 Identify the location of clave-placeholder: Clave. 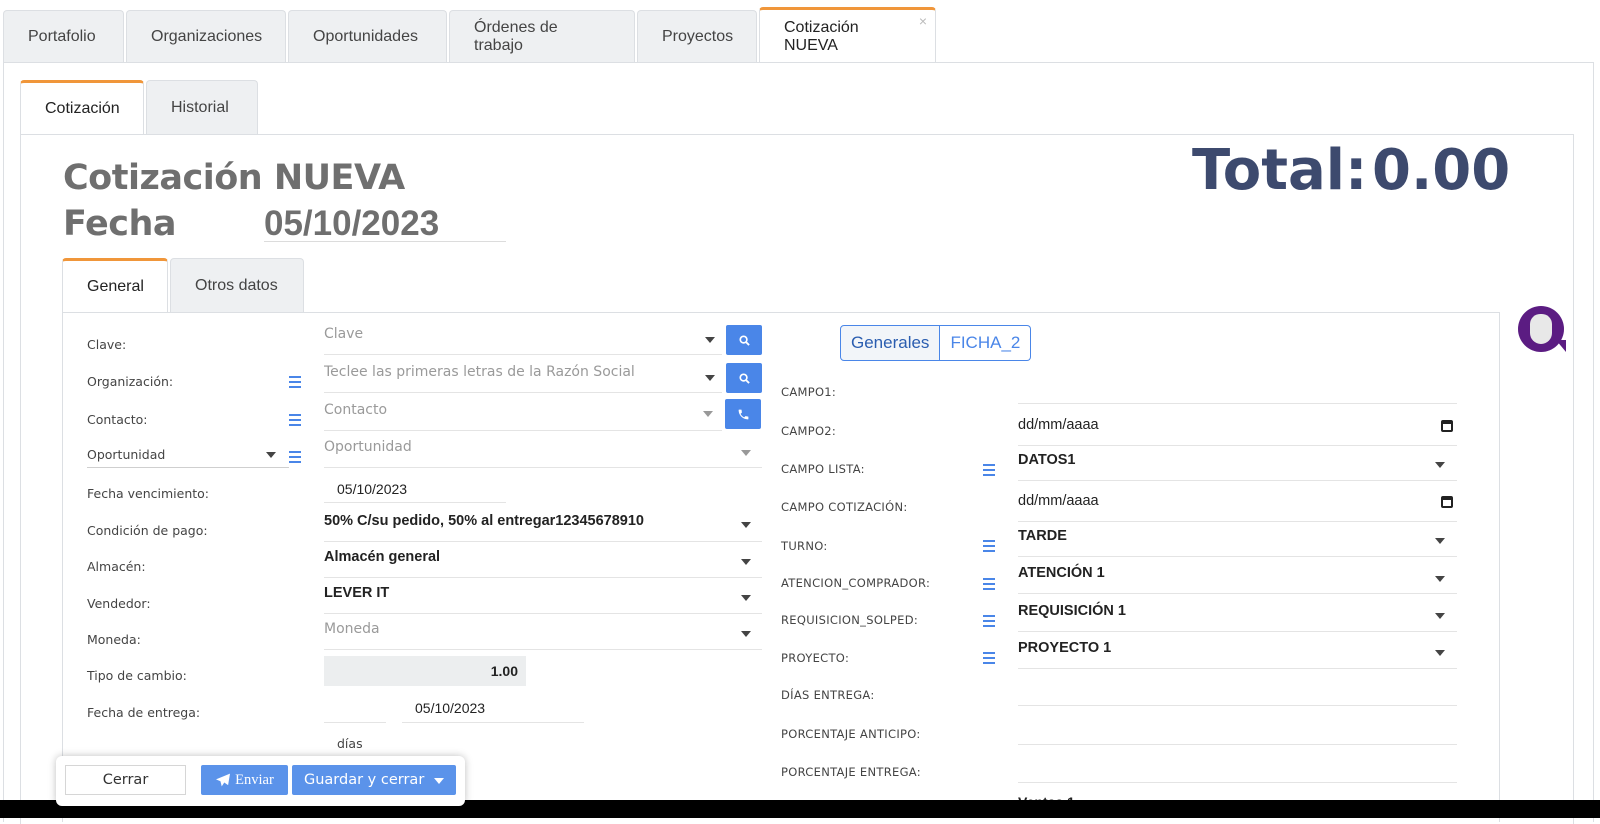
(344, 334).